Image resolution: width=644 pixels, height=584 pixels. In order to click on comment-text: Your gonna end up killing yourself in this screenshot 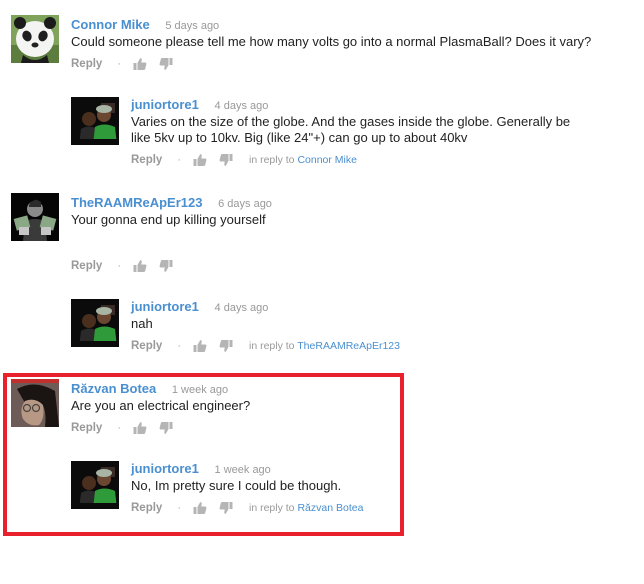, I will do `click(168, 219)`.